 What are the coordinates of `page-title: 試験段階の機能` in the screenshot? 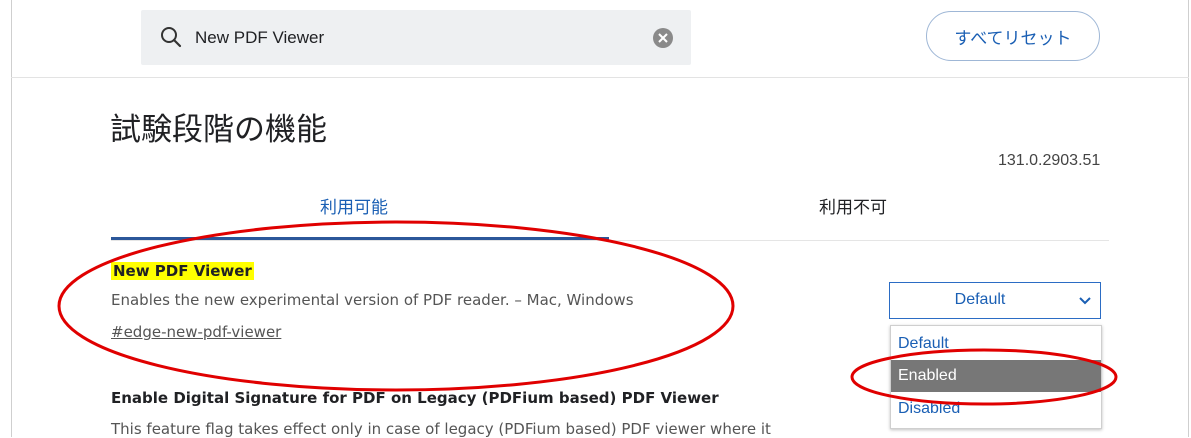 It's located at (218, 130).